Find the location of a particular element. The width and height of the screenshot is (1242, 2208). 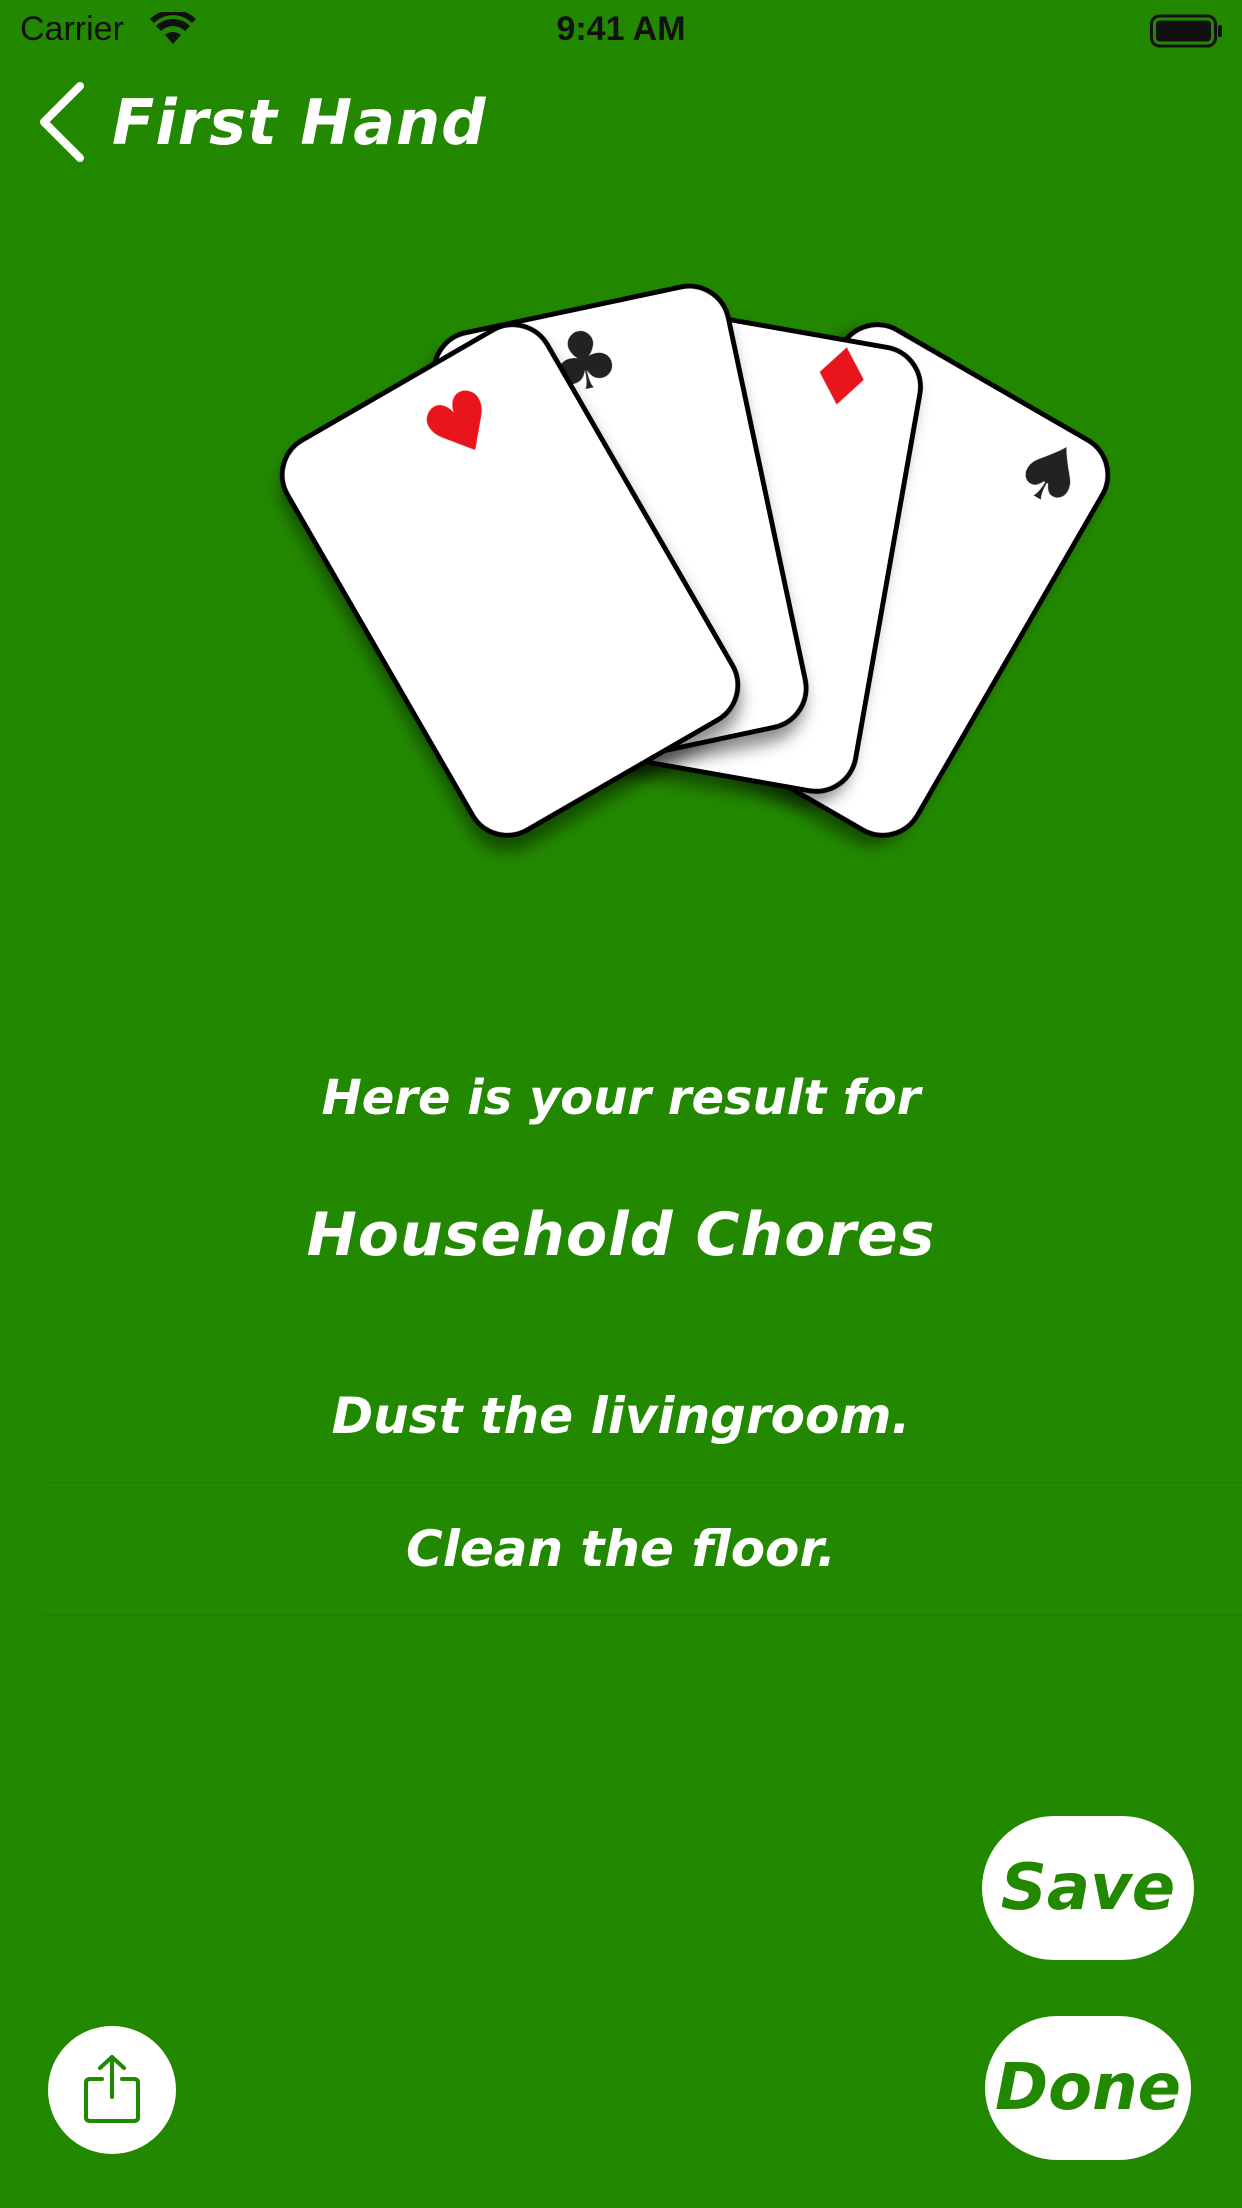

result-category: Household Chores is located at coordinates (621, 1235).